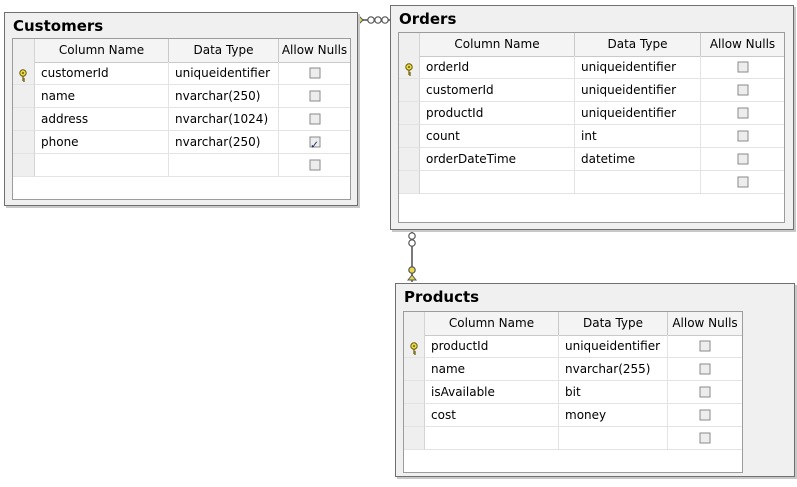 This screenshot has height=487, width=797. I want to click on relationship-orders-products, so click(412, 256).